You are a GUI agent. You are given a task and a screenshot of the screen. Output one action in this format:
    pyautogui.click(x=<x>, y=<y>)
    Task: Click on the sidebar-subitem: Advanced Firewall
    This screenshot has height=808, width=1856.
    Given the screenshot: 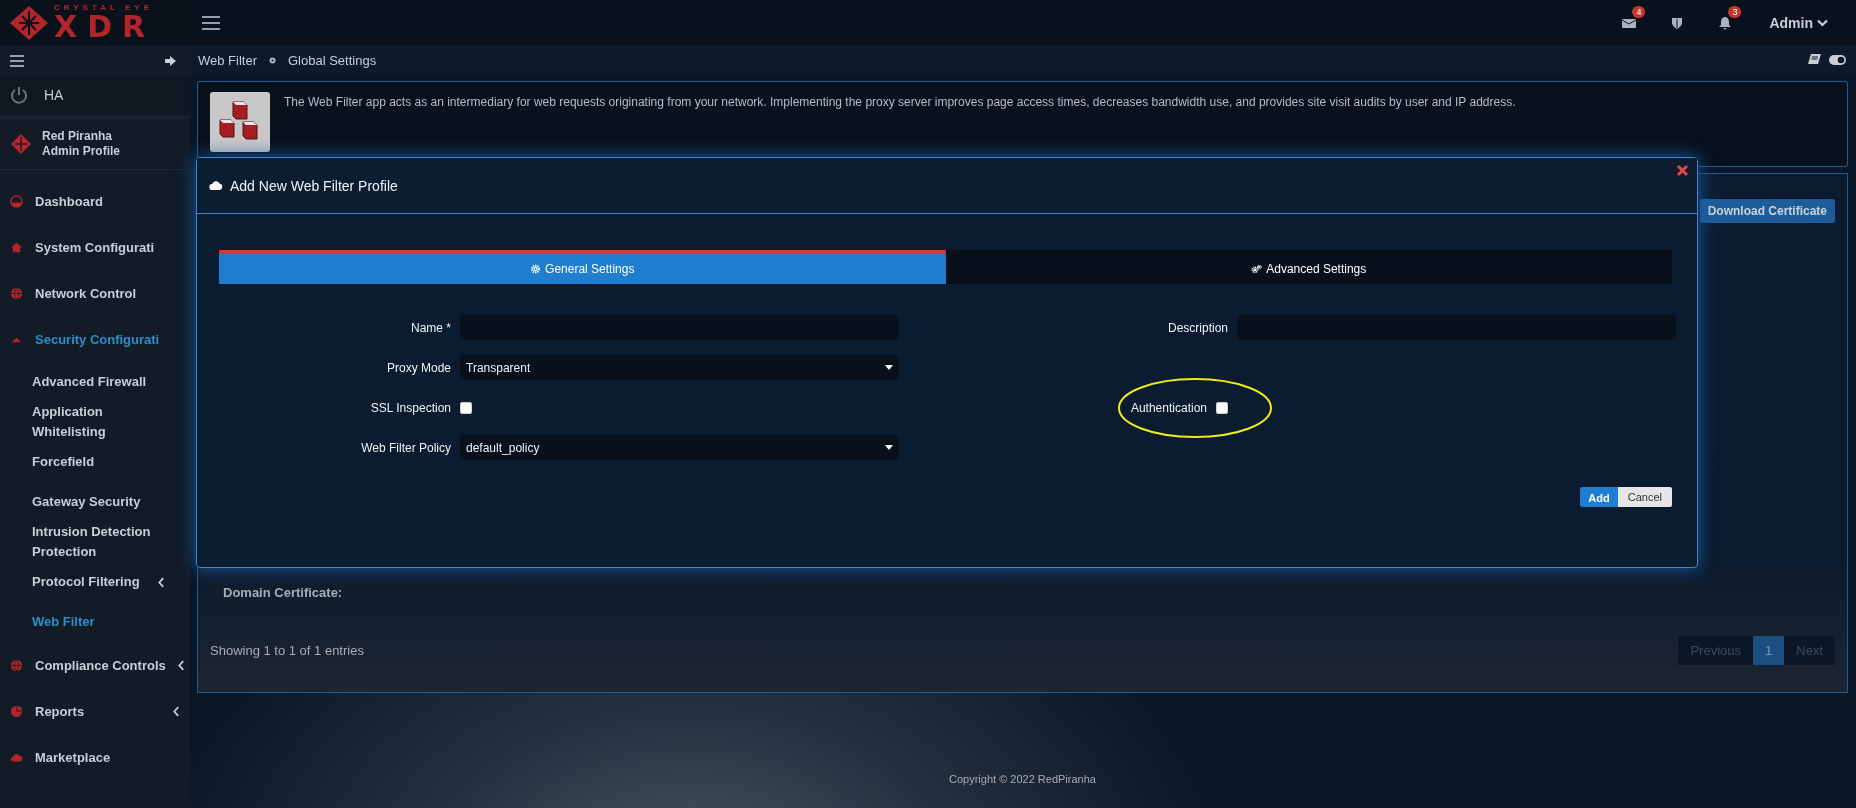 What is the action you would take?
    pyautogui.click(x=95, y=382)
    